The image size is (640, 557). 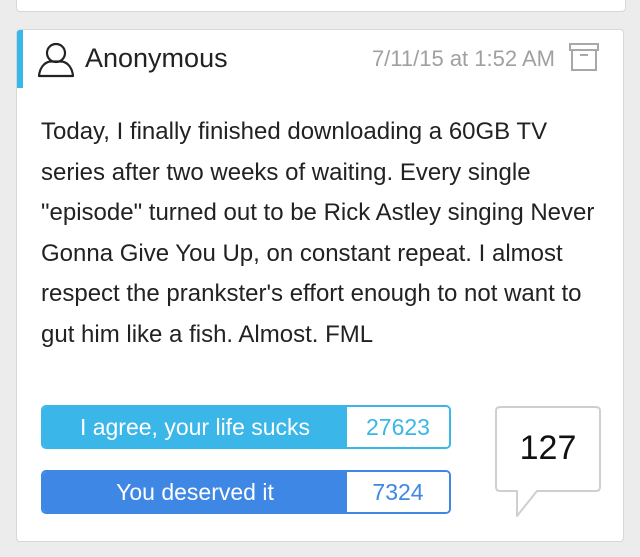 What do you see at coordinates (56, 60) in the screenshot?
I see `user-icon` at bounding box center [56, 60].